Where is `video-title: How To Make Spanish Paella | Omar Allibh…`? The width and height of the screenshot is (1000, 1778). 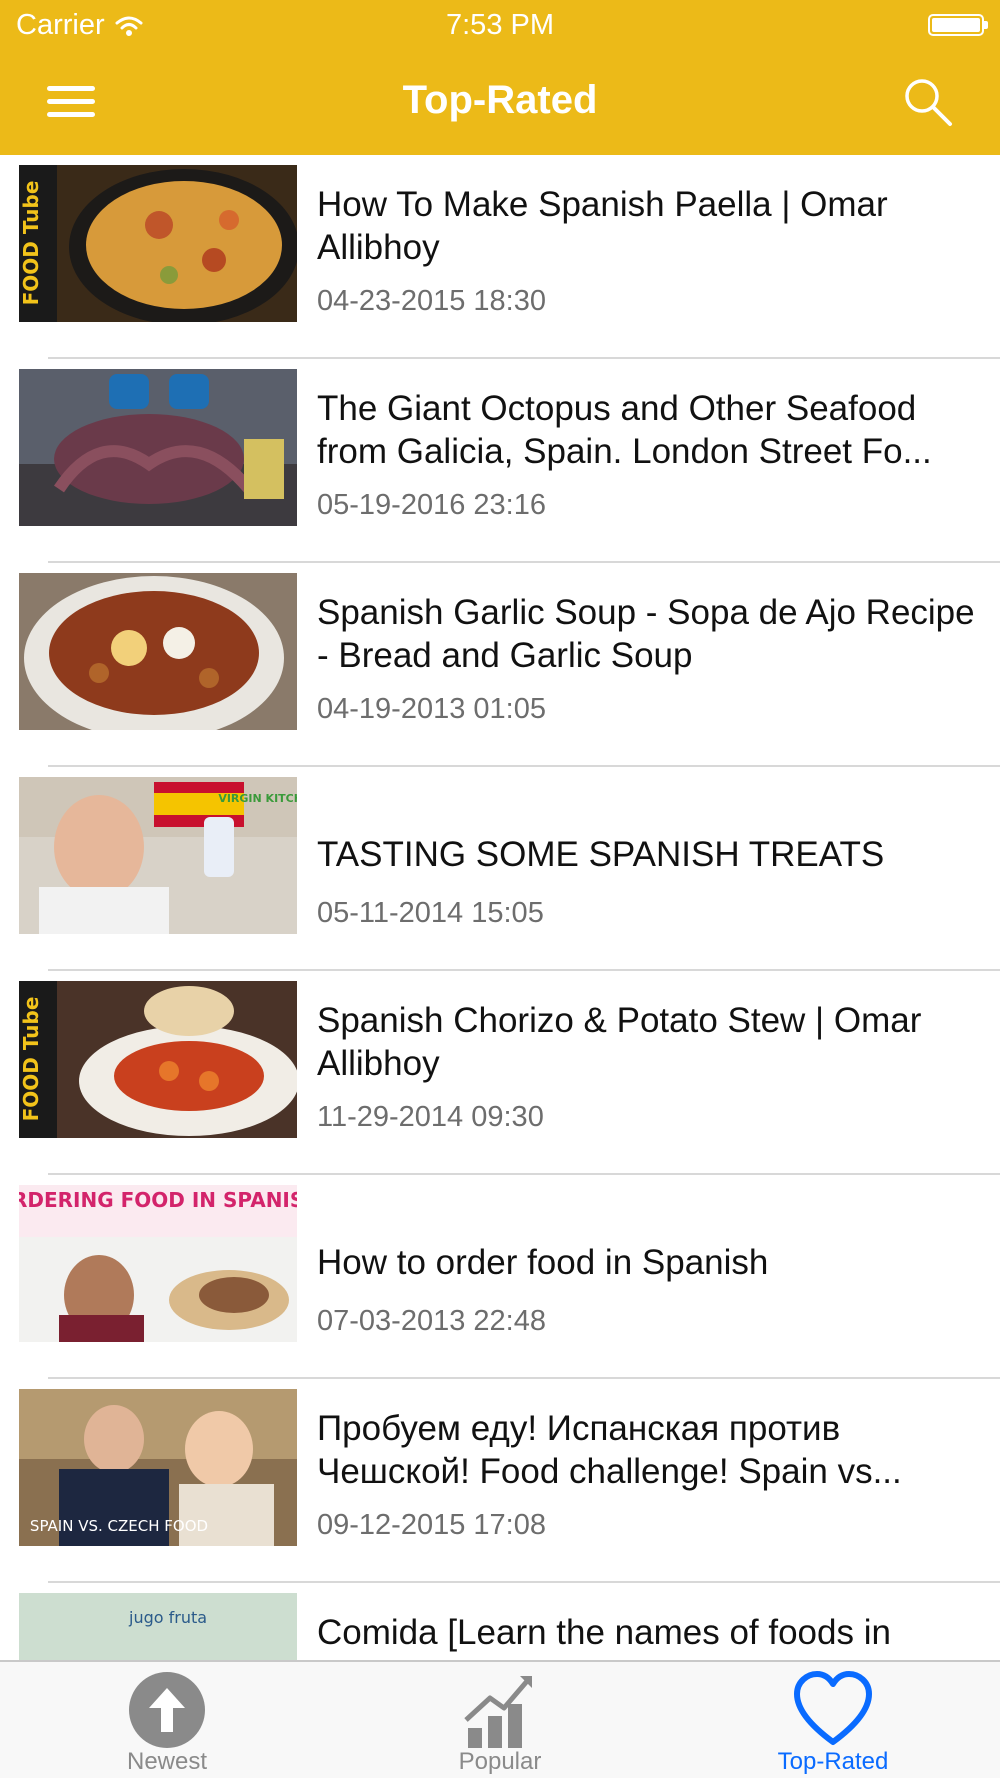
video-title: How To Make Spanish Paella | Omar Allibh… is located at coordinates (602, 226).